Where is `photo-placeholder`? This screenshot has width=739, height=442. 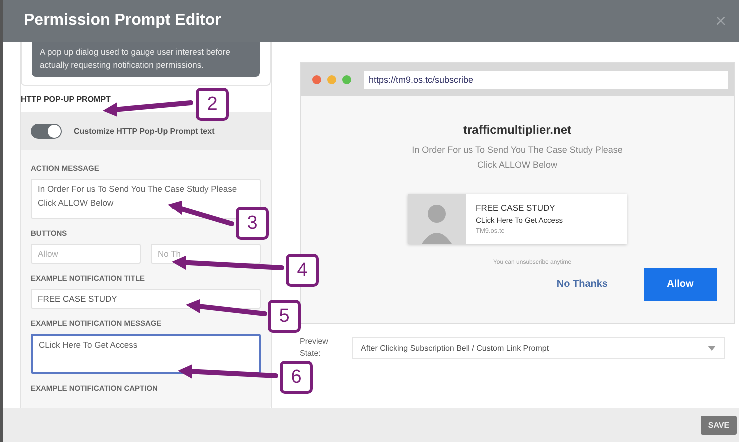 photo-placeholder is located at coordinates (437, 219).